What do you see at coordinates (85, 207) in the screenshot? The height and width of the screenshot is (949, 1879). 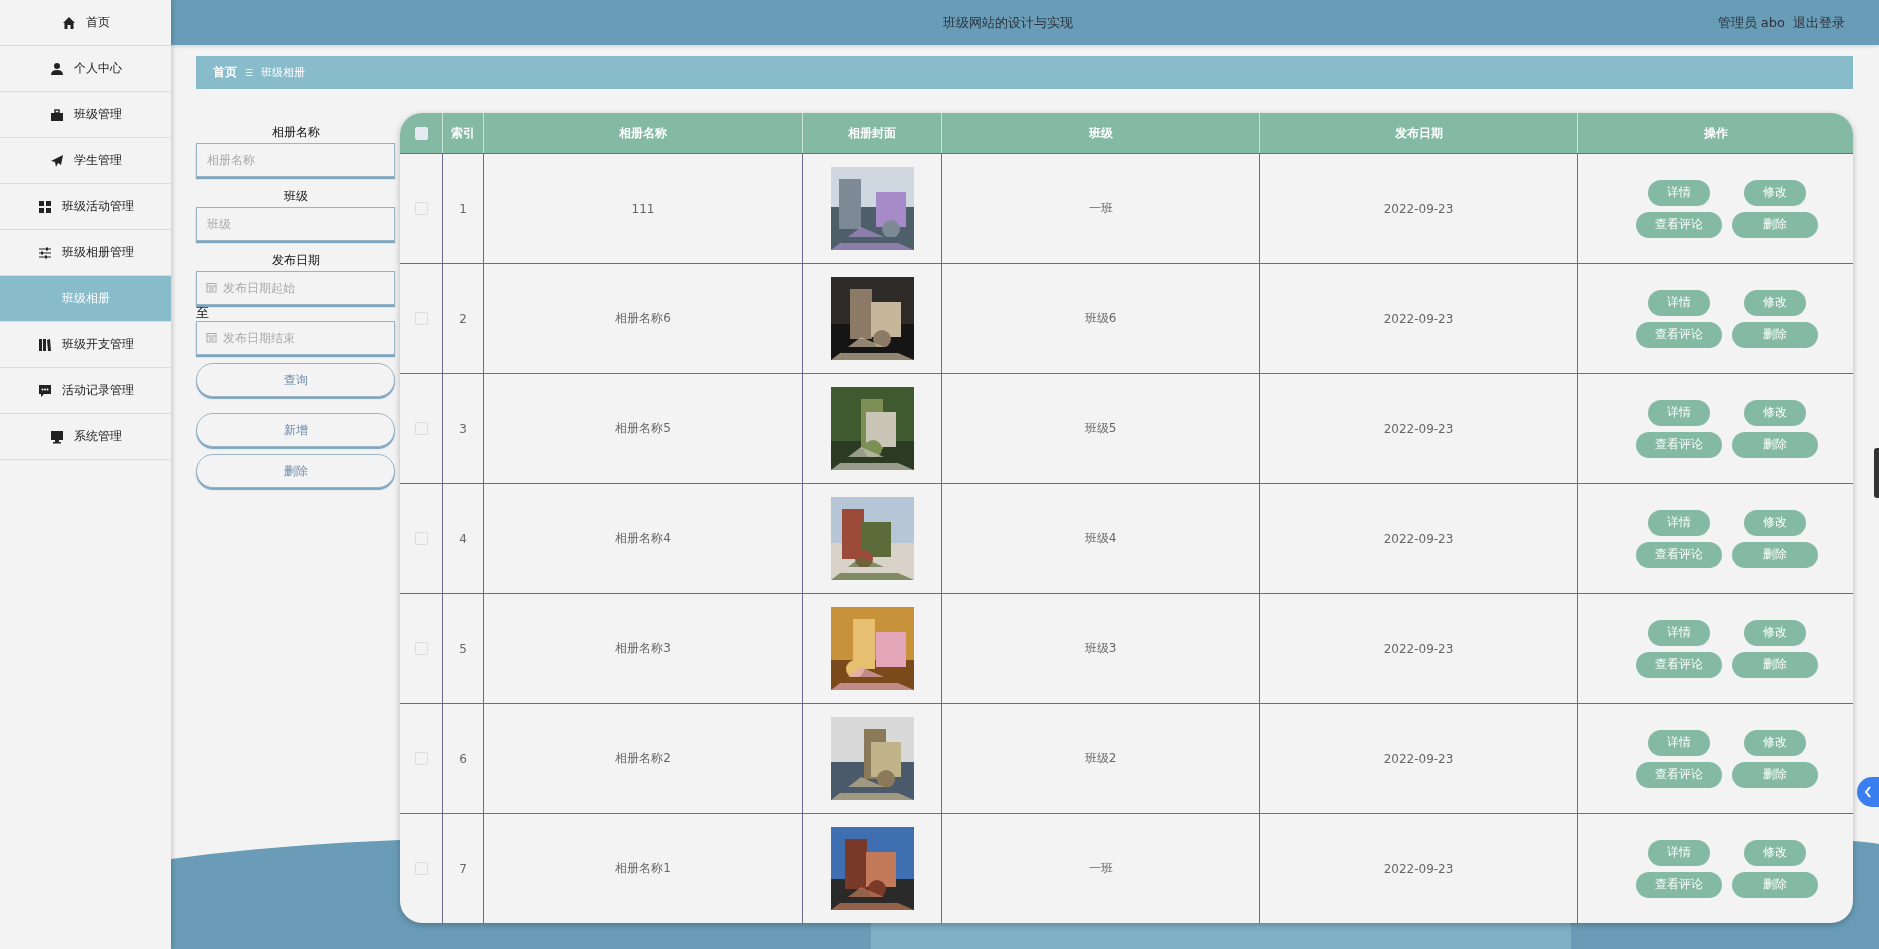 I see `sidebar-item: 班级活动管理` at bounding box center [85, 207].